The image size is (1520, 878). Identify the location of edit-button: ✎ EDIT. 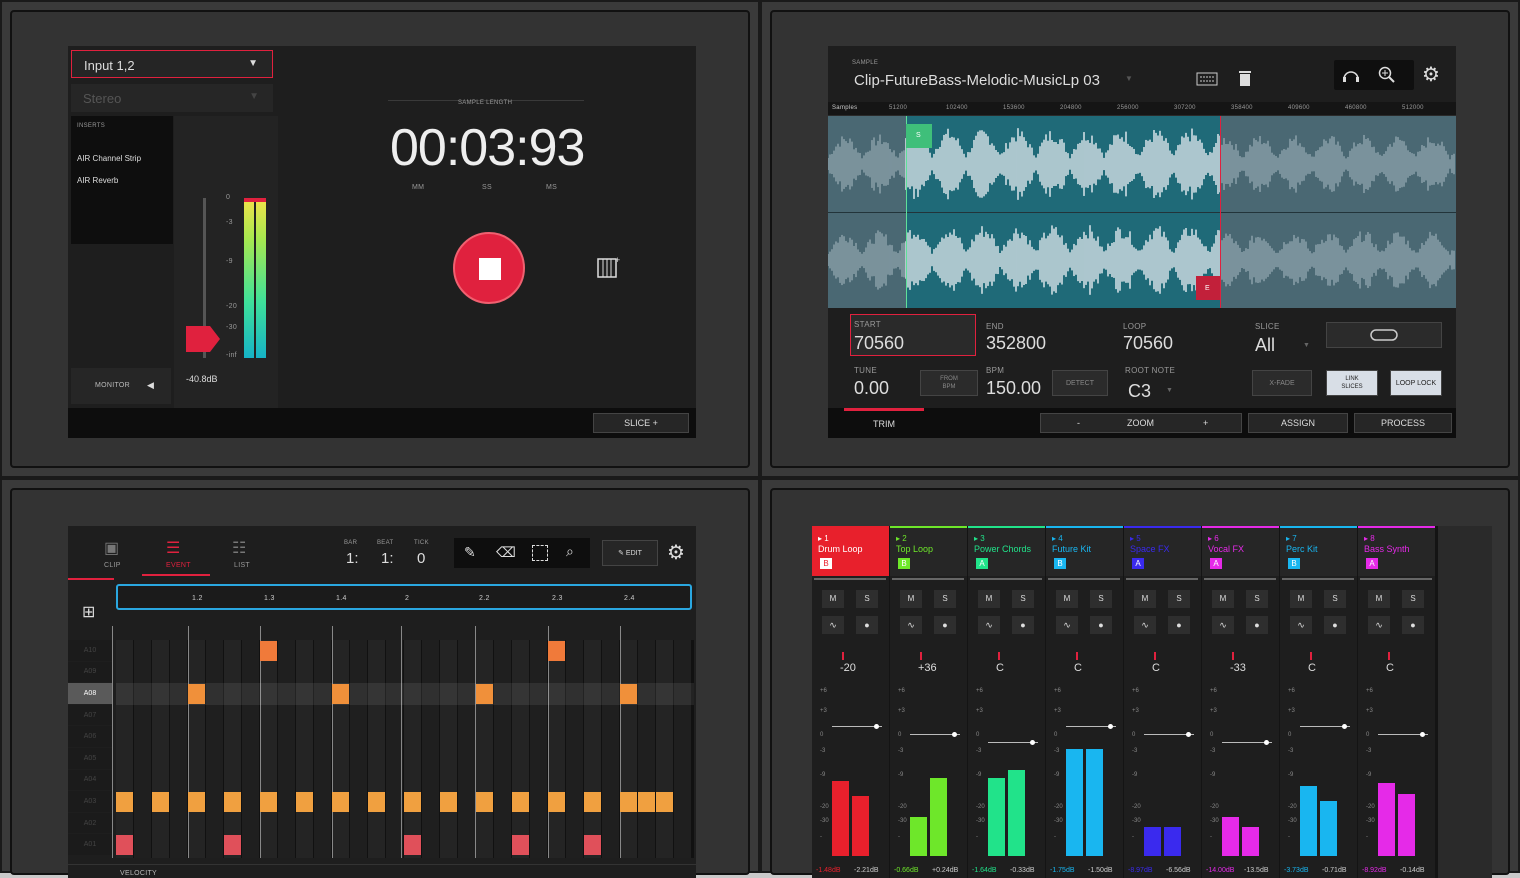
(630, 553).